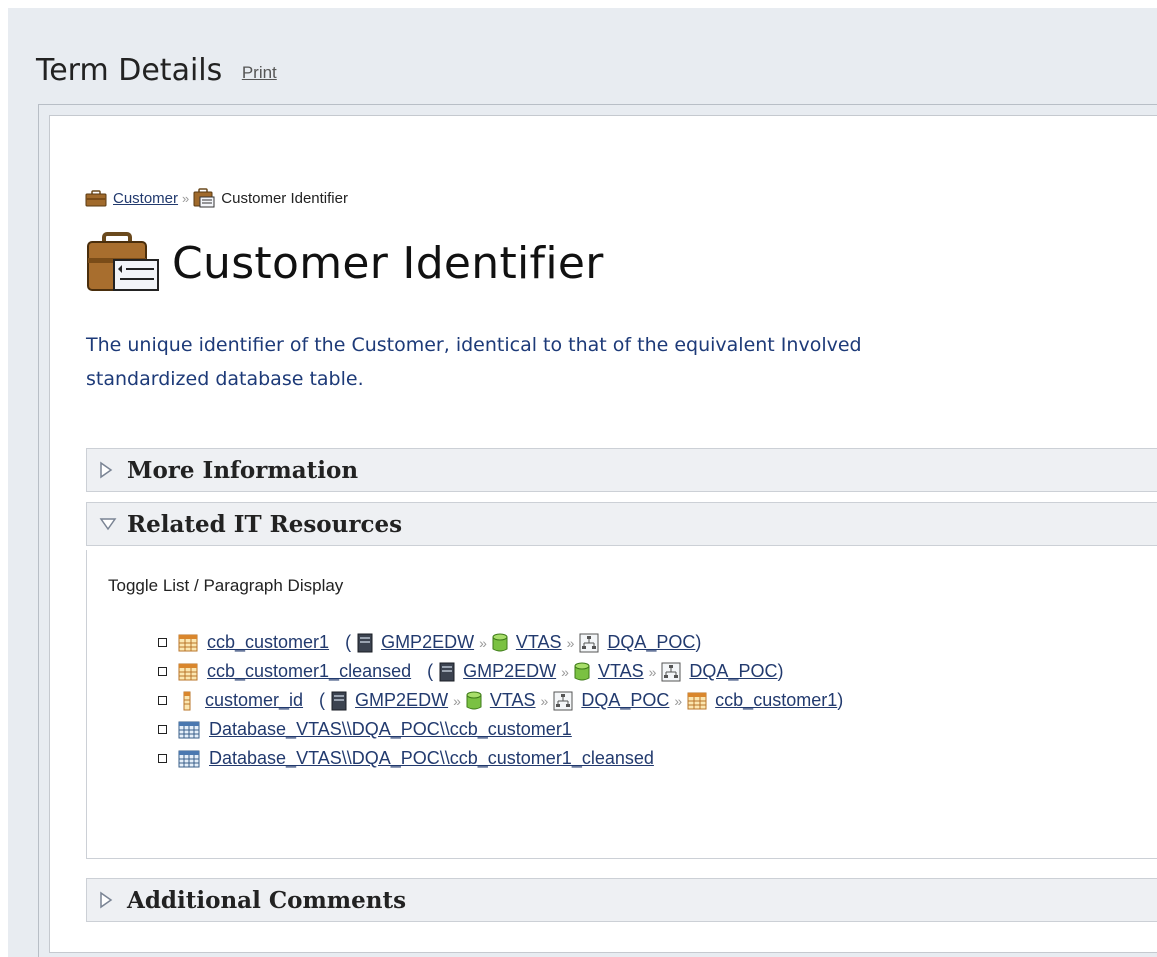 Image resolution: width=1157 pixels, height=957 pixels. What do you see at coordinates (129, 70) in the screenshot?
I see `page-title: Term Details` at bounding box center [129, 70].